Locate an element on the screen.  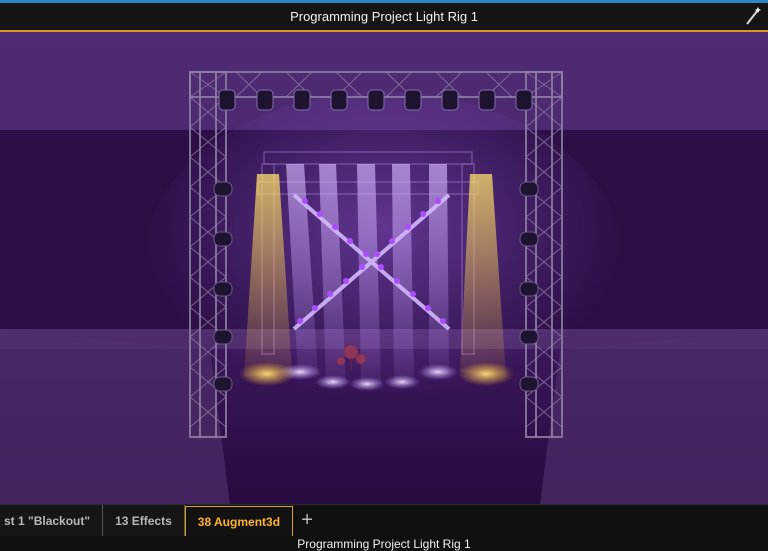
tab-cue-list: st 1 "Blackout" is located at coordinates (52, 520).